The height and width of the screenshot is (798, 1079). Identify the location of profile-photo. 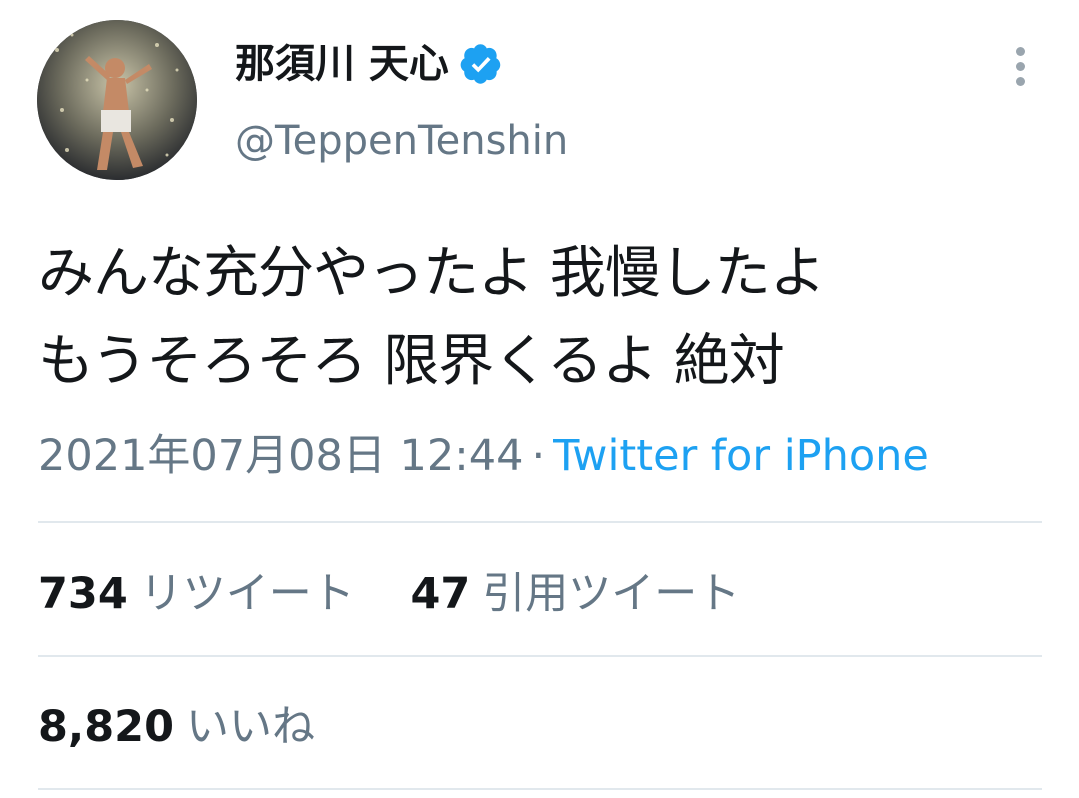
(117, 100).